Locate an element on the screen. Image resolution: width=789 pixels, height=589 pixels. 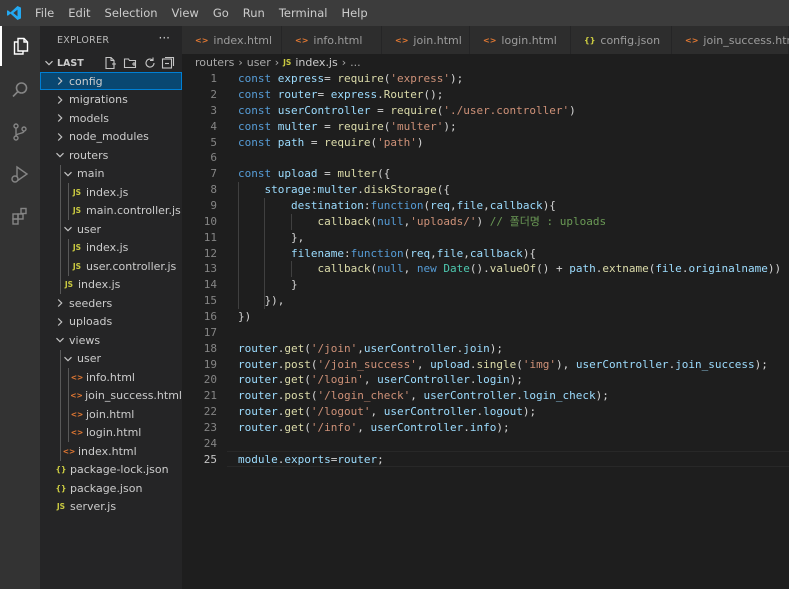
breadcrumb-item-routers: routers is located at coordinates (214, 62).